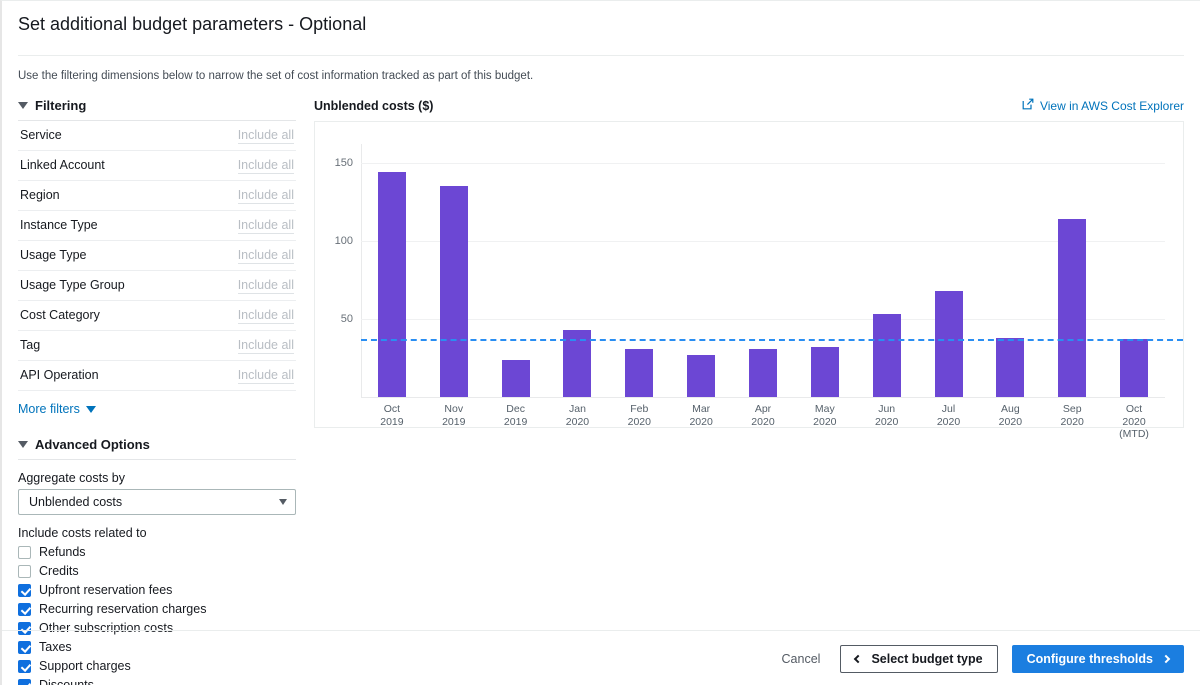 The width and height of the screenshot is (1200, 685). Describe the element at coordinates (157, 316) in the screenshot. I see `filter-row-cost-category: Cost Category Include all` at that location.